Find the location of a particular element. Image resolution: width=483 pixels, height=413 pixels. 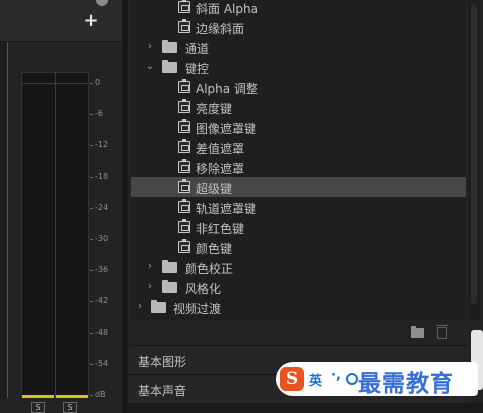

meter-level-left is located at coordinates (38, 396).